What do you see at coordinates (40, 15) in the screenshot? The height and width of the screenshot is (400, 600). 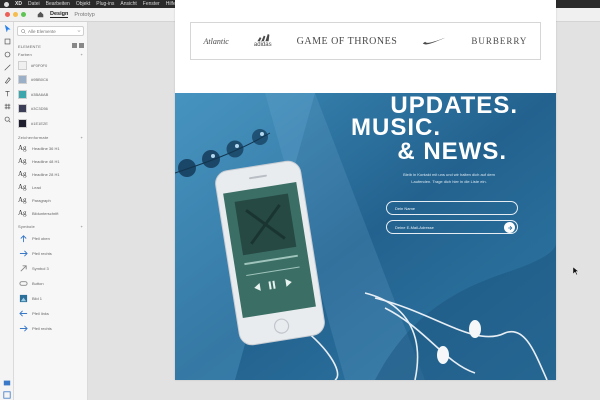 I see `home-icon` at bounding box center [40, 15].